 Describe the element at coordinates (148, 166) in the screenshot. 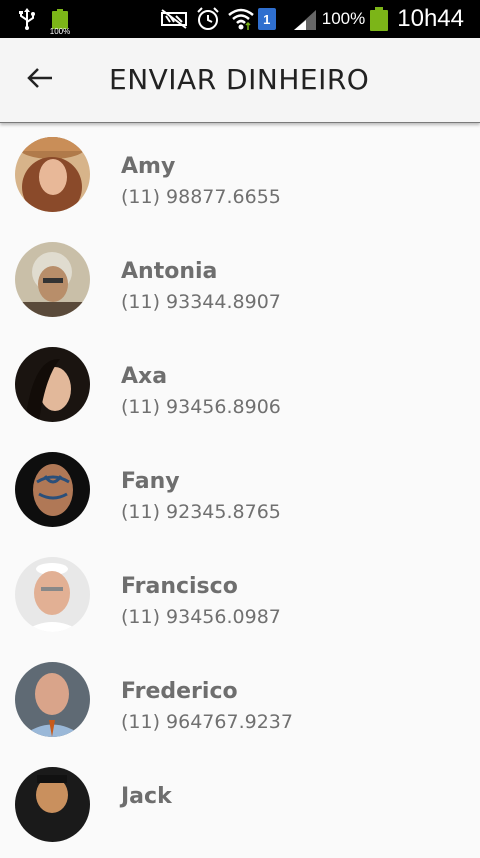

I see `contact-name: Amy` at that location.